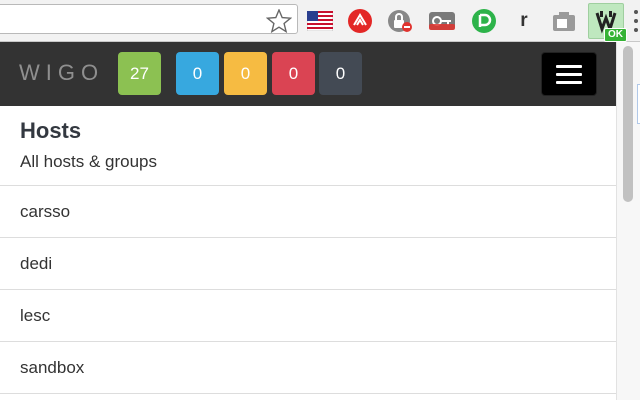 This screenshot has height=400, width=640. I want to click on ok-counter: 27, so click(139, 73).